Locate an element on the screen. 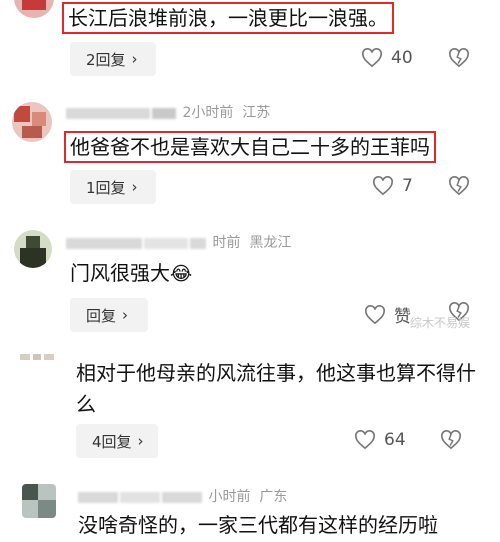  like-count: 40 is located at coordinates (402, 58).